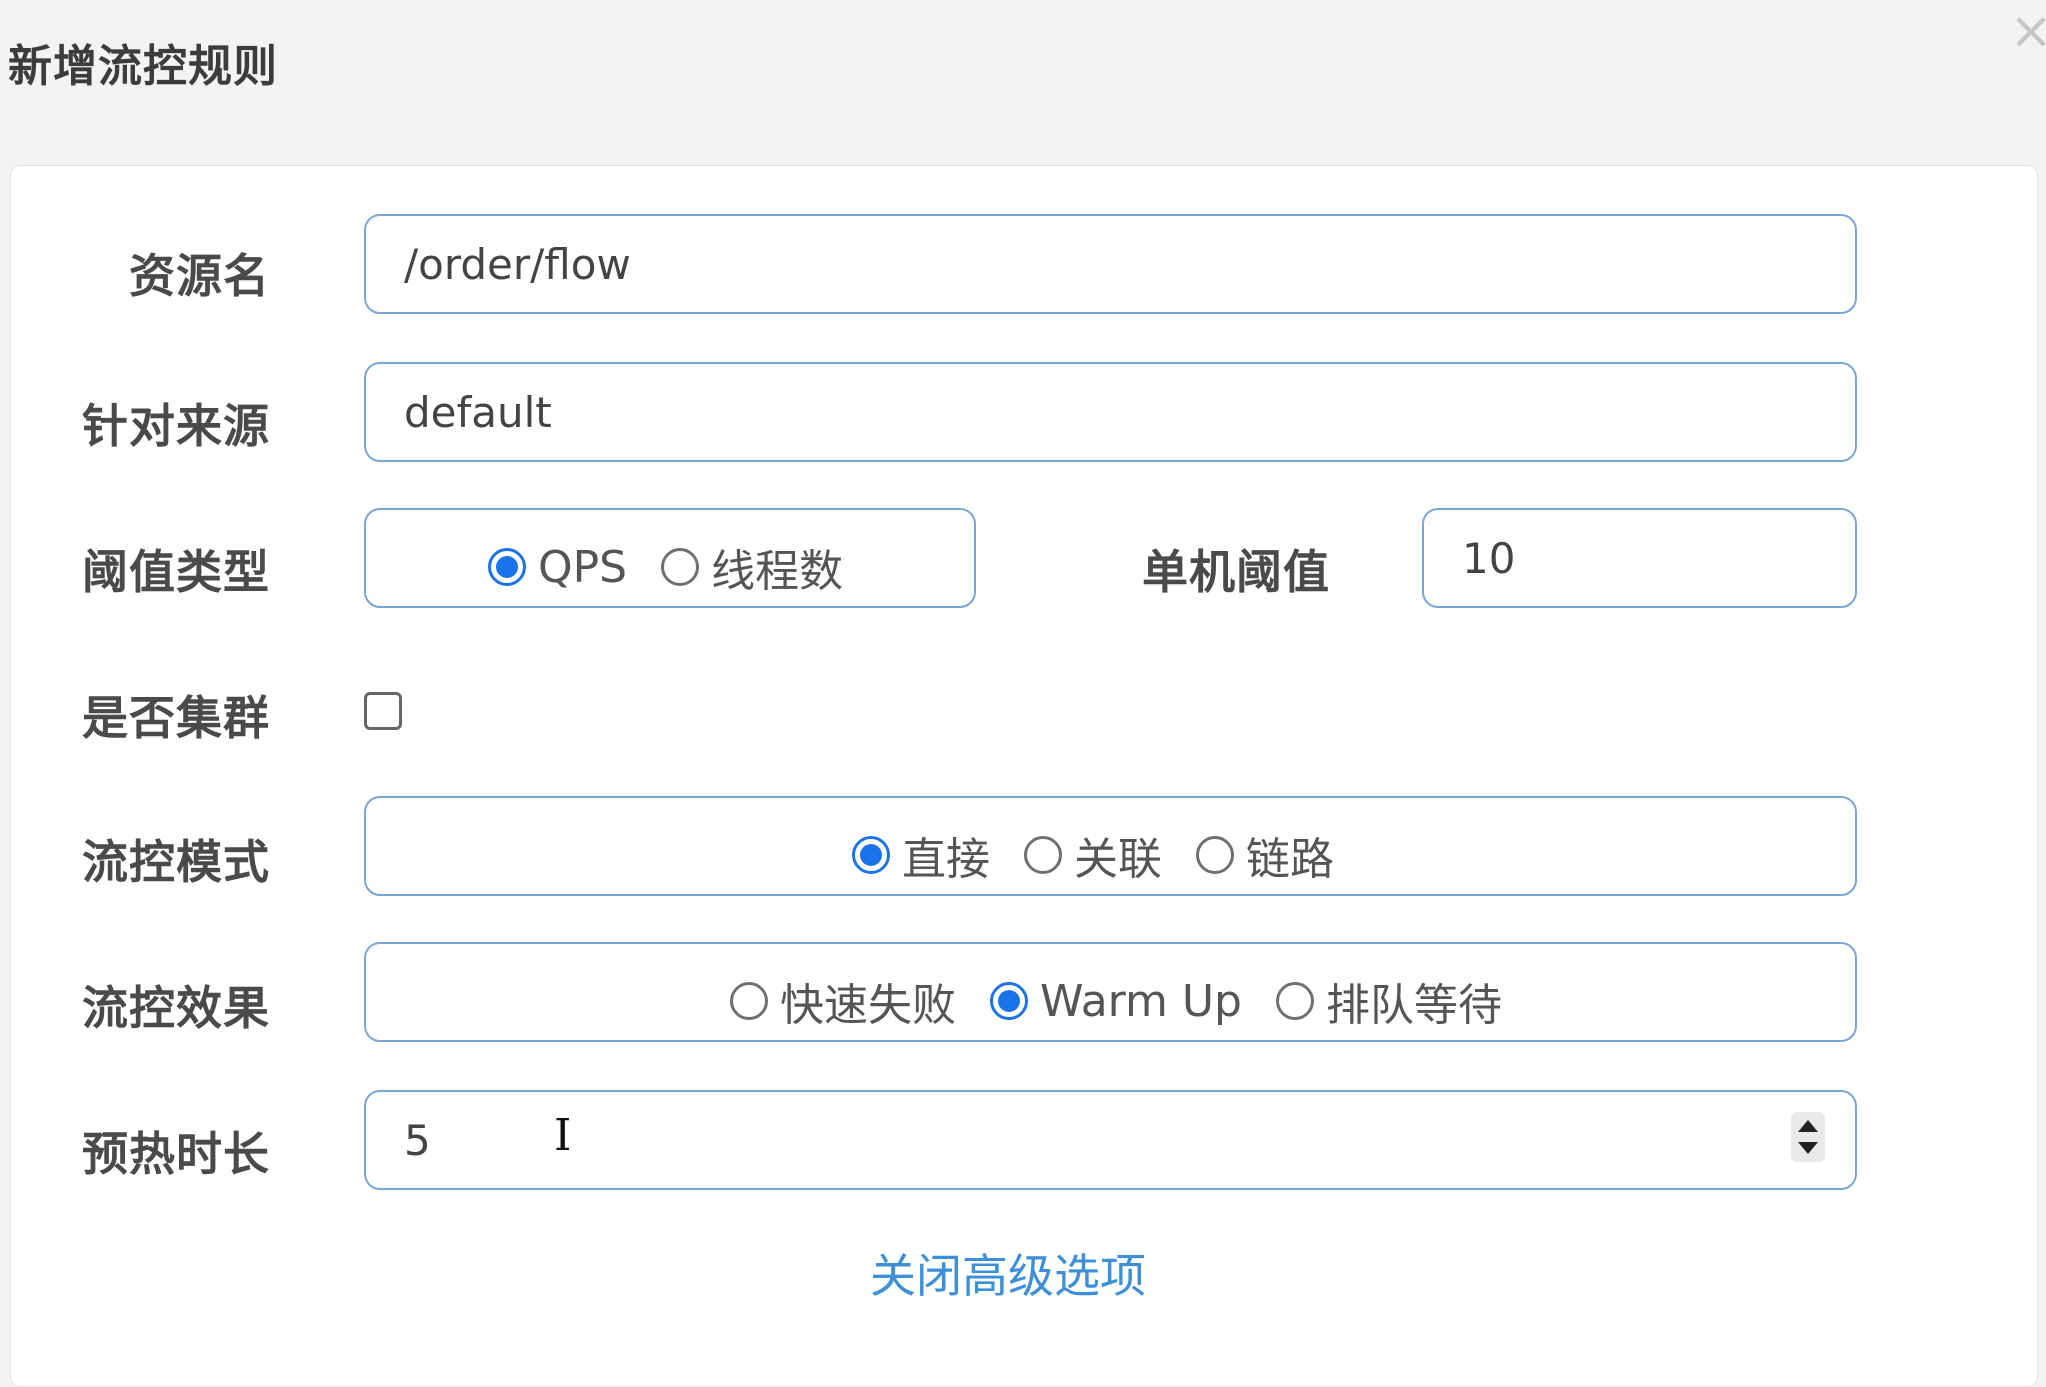 The image size is (2046, 1387). I want to click on resource-name-value: /order/flow, so click(517, 264).